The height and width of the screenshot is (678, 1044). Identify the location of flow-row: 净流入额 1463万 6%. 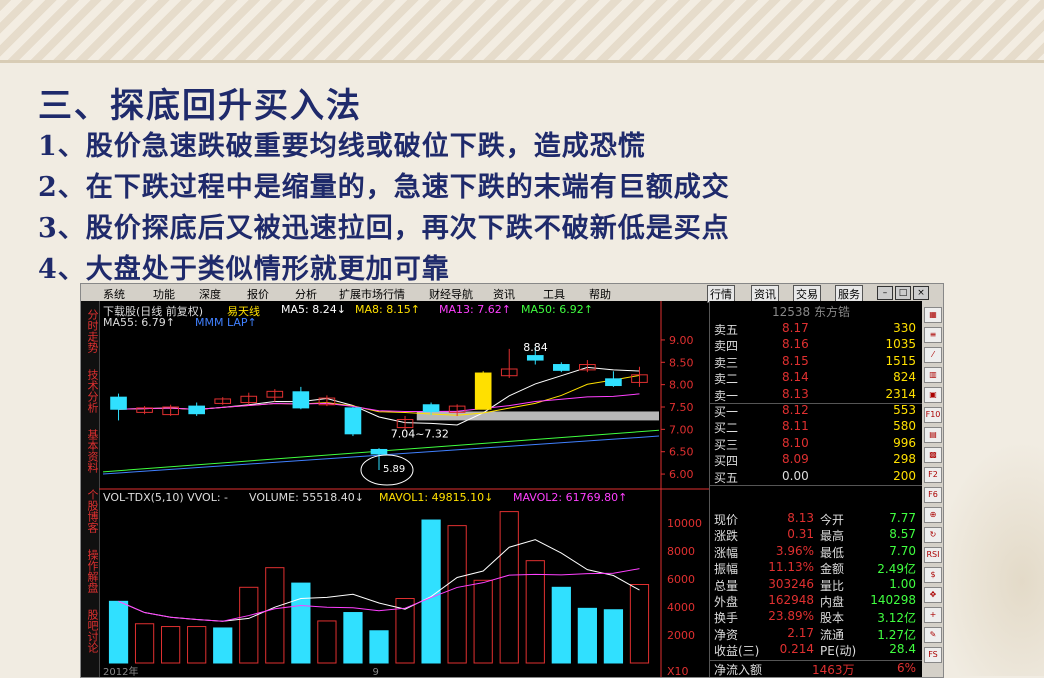
(815, 669).